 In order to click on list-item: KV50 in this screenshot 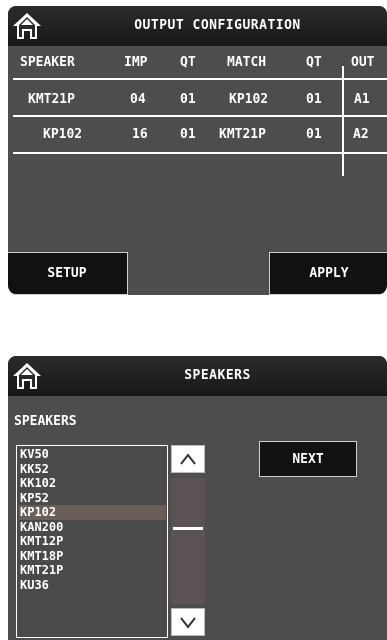, I will do `click(92, 454)`.